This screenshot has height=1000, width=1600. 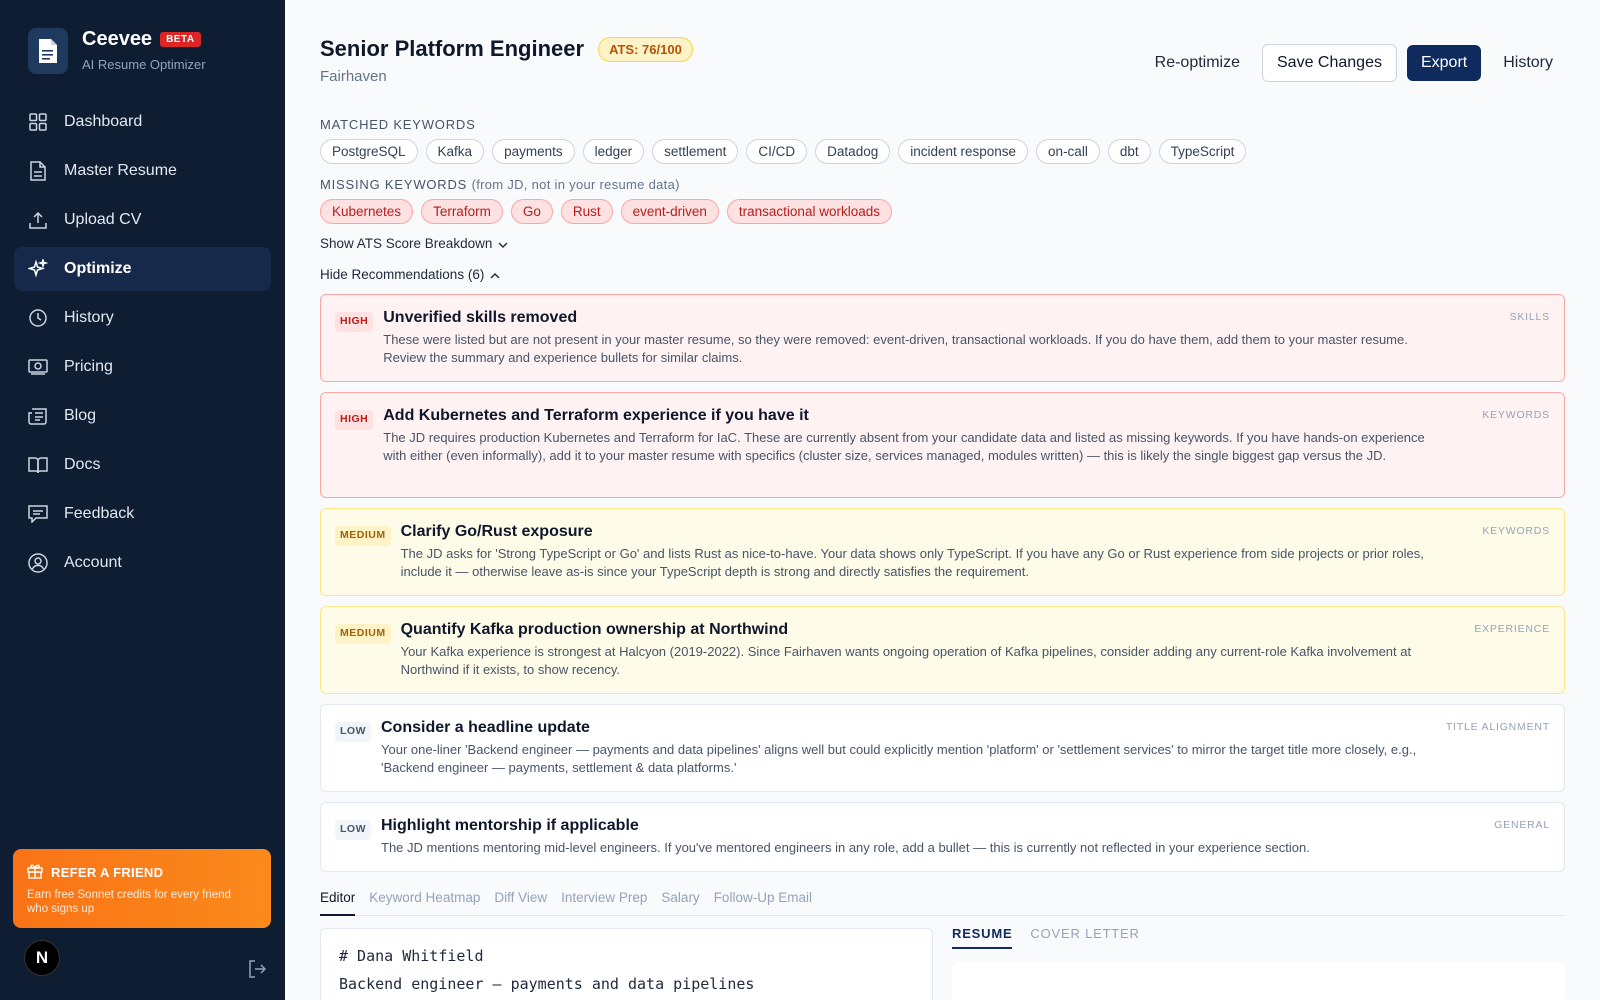 I want to click on grid-icon, so click(x=38, y=122).